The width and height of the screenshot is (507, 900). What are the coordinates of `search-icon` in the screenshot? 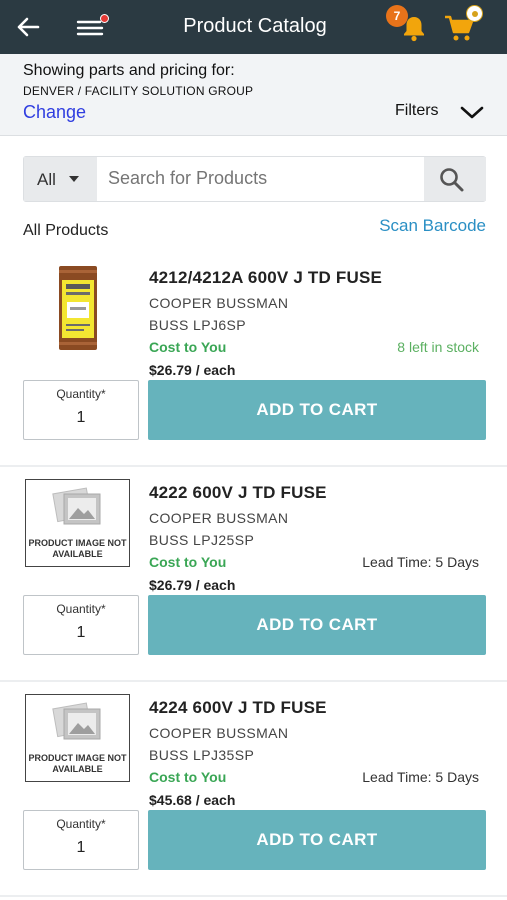 It's located at (452, 180).